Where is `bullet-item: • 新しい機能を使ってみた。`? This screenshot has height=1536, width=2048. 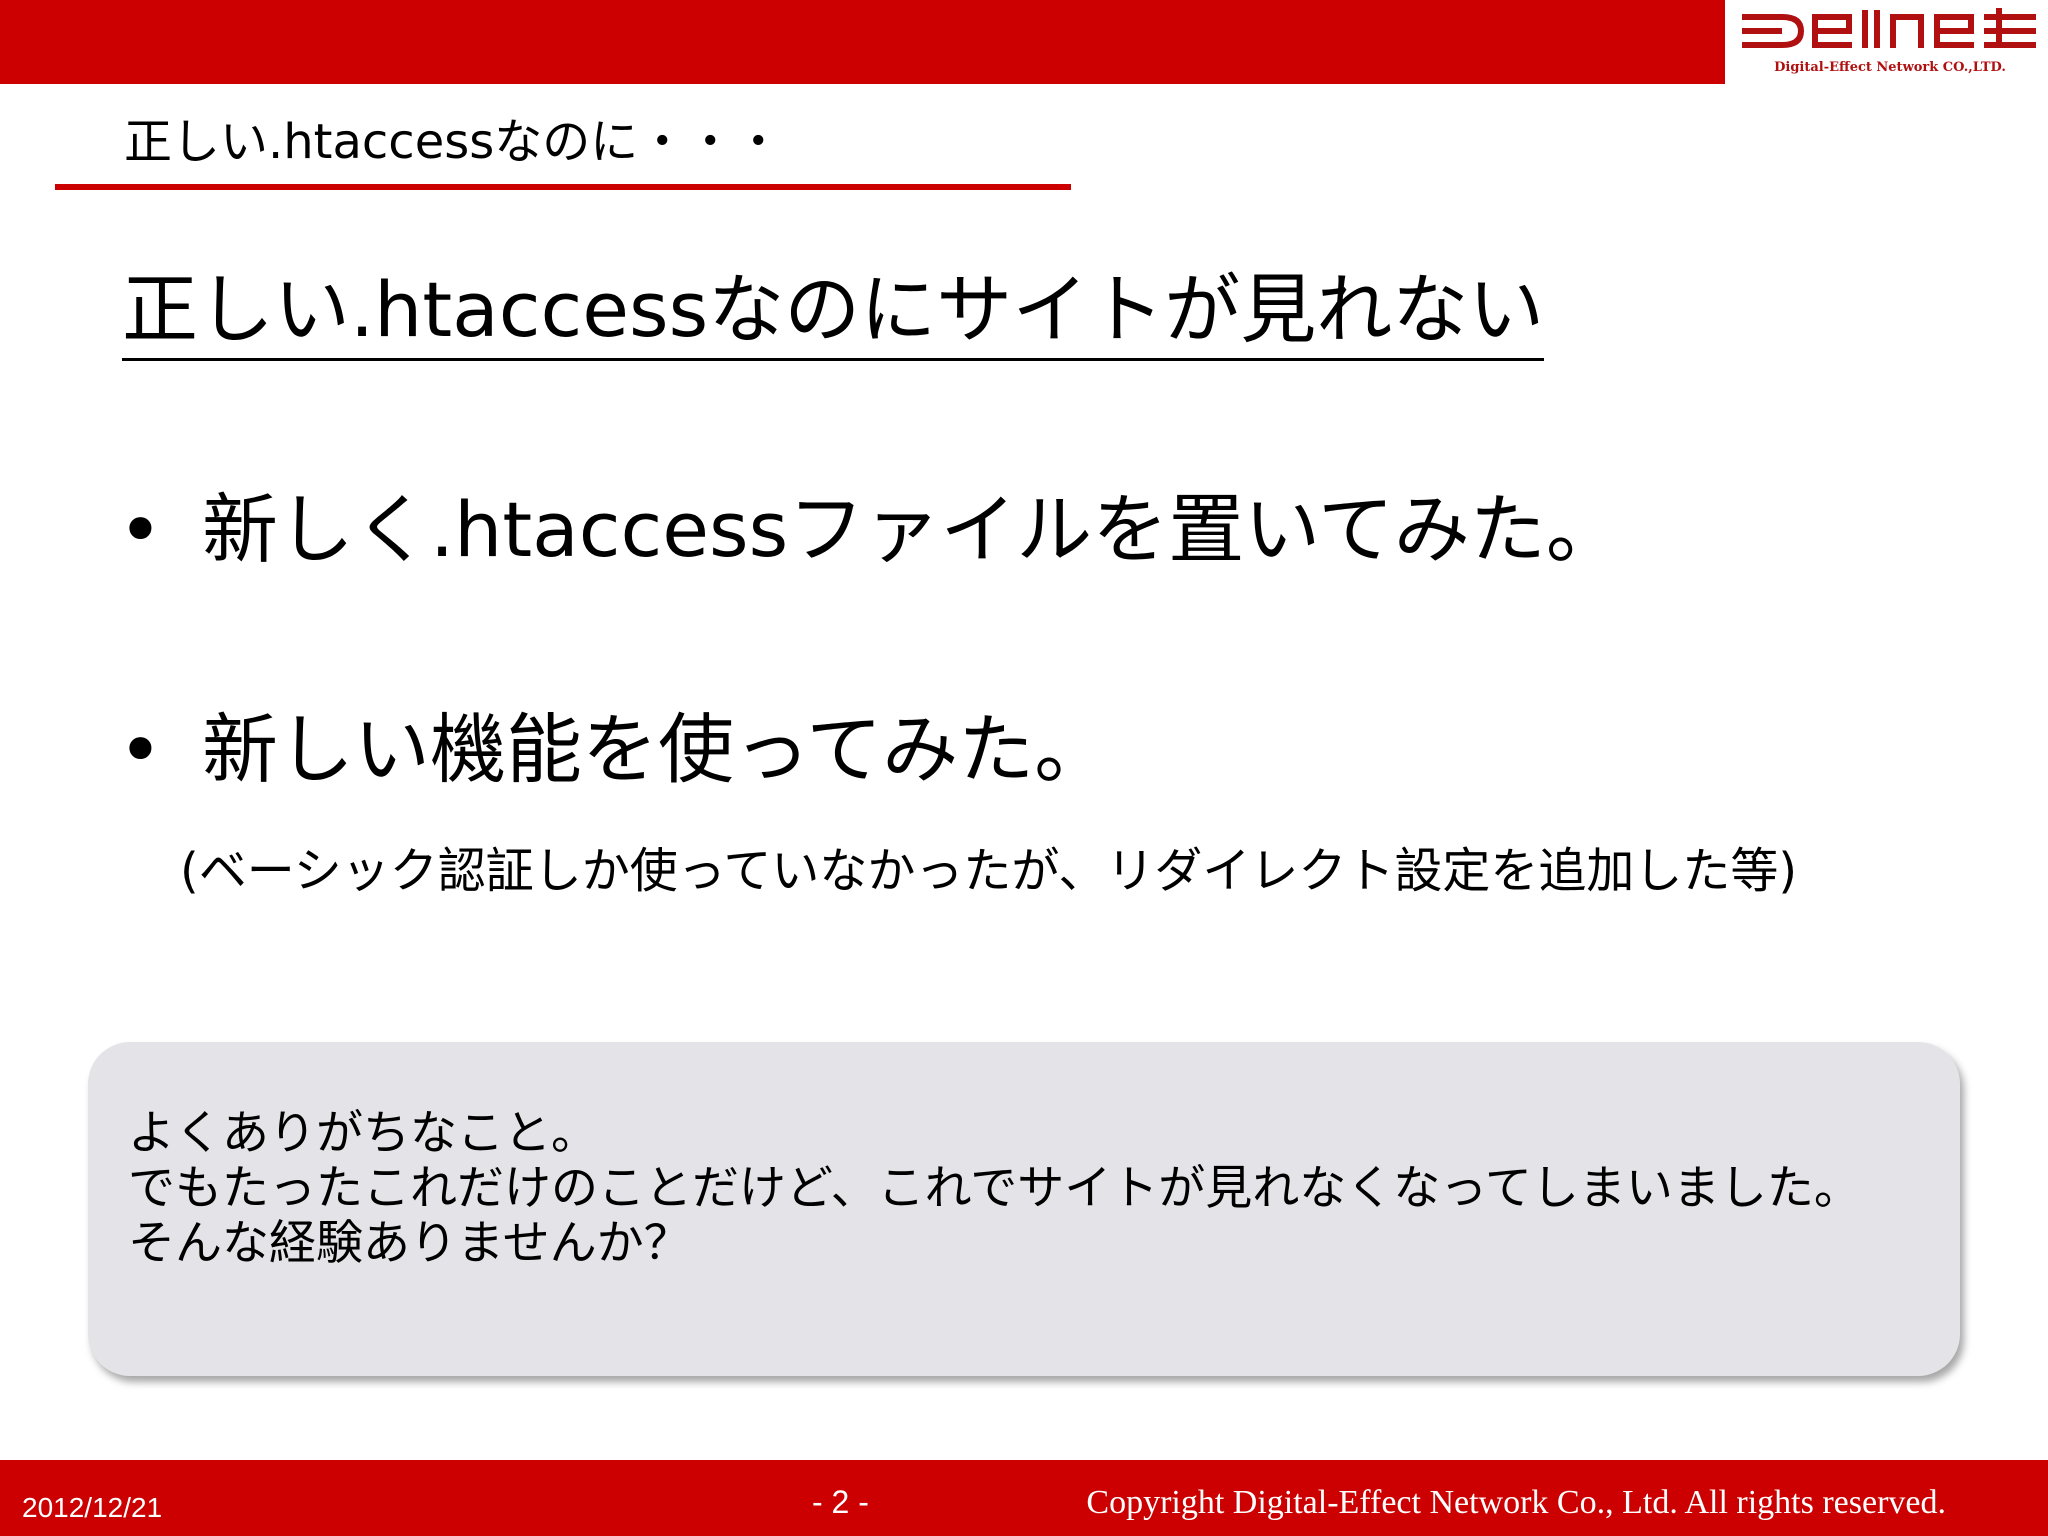 bullet-item: • 新しい機能を使ってみた。 is located at coordinates (614, 750).